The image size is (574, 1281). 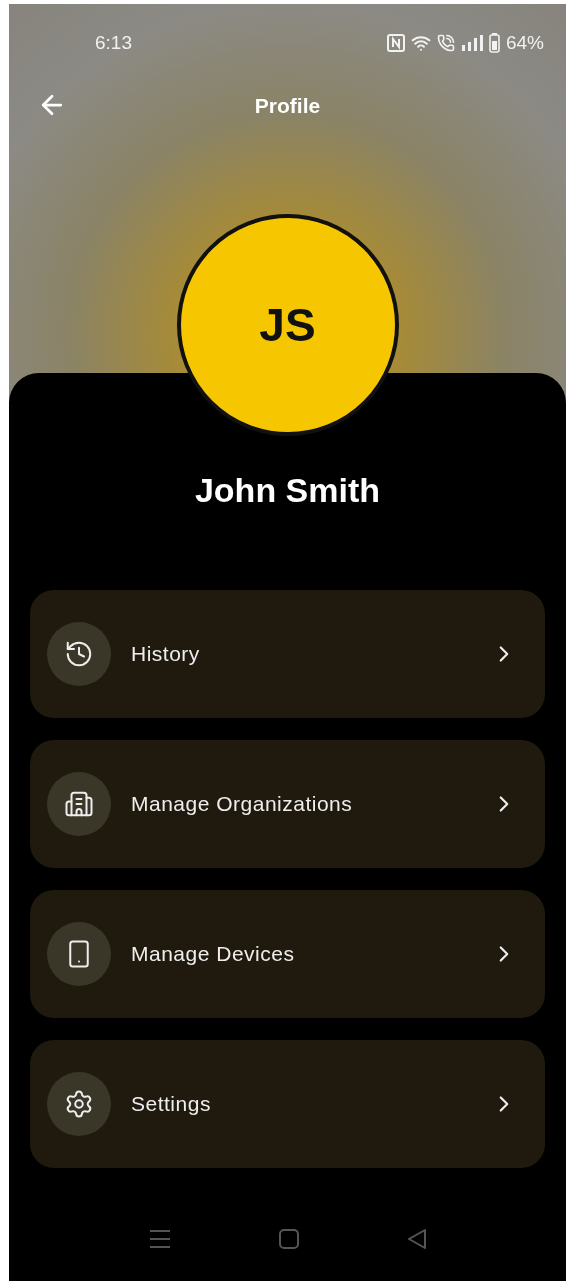 I want to click on page-title: Profile, so click(x=287, y=106).